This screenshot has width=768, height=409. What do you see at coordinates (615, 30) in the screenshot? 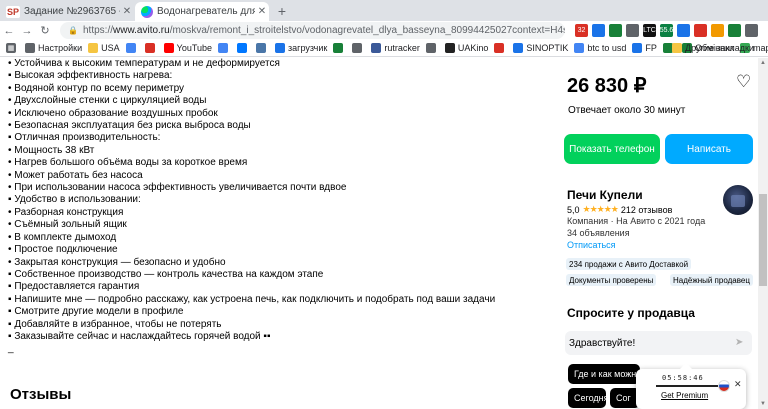
I see `ext-3-icon` at bounding box center [615, 30].